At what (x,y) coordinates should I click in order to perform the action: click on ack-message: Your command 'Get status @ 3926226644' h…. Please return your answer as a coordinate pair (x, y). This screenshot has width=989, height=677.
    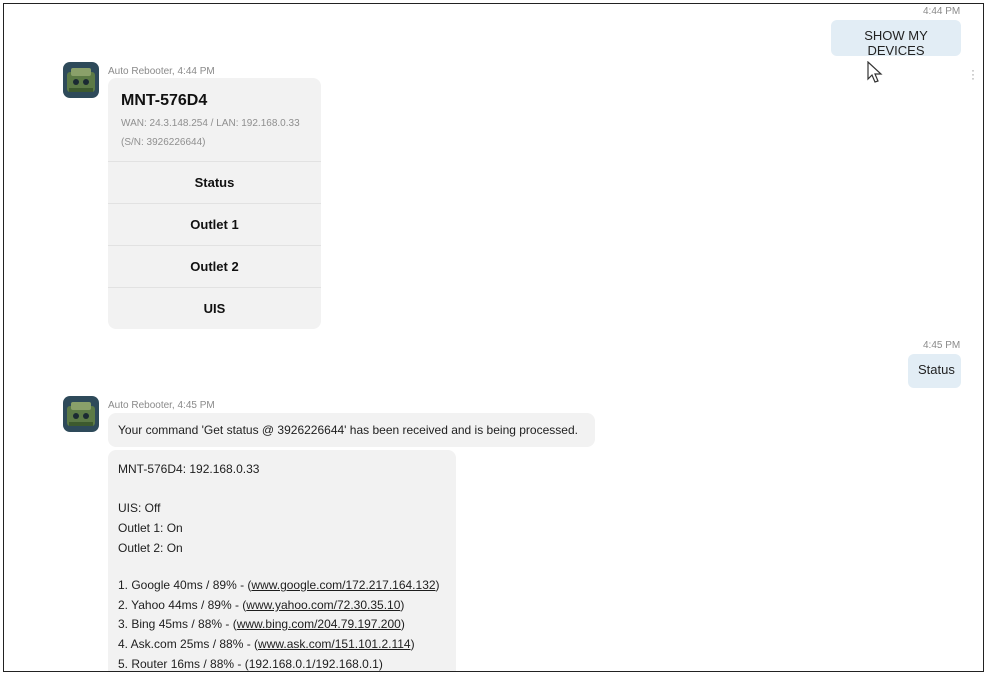
    Looking at the image, I should click on (351, 430).